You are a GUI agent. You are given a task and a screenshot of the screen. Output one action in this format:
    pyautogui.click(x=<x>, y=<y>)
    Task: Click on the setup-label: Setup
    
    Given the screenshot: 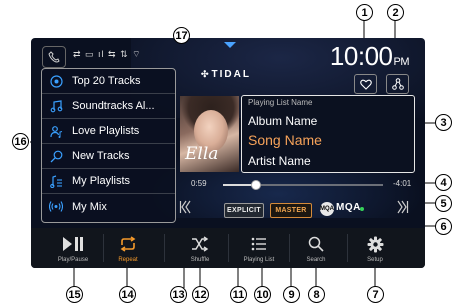 What is the action you would take?
    pyautogui.click(x=375, y=260)
    